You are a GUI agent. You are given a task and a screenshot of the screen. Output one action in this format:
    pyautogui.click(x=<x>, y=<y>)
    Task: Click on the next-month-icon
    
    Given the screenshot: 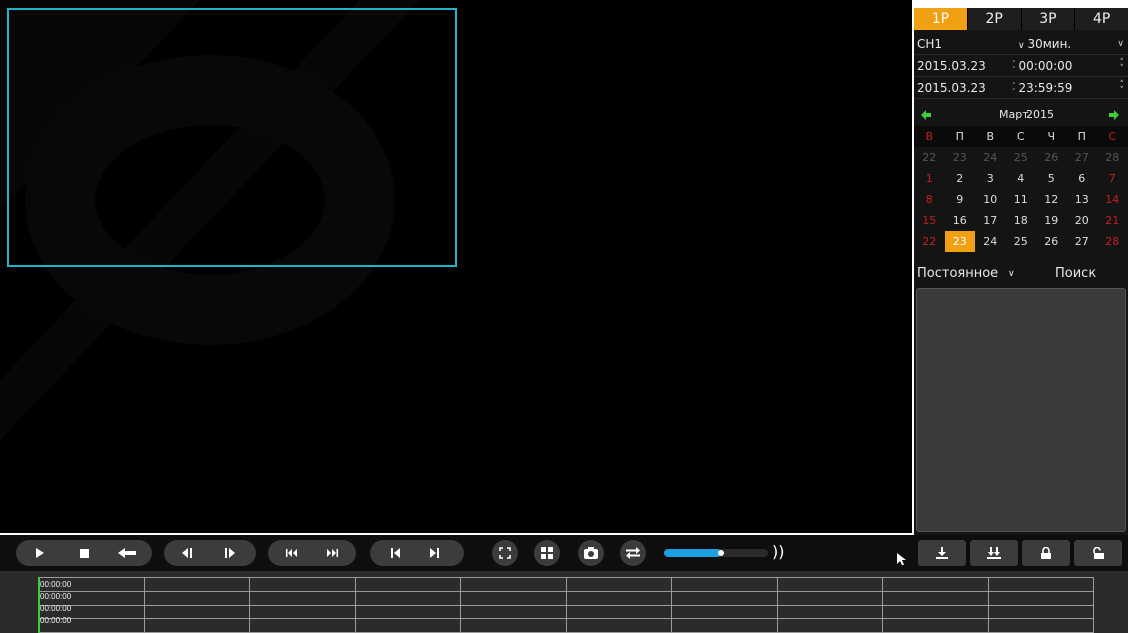 What is the action you would take?
    pyautogui.click(x=1114, y=115)
    